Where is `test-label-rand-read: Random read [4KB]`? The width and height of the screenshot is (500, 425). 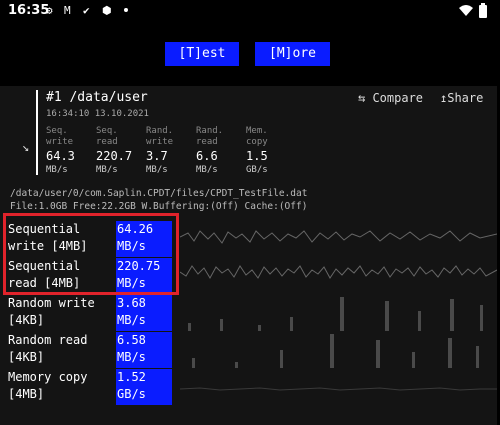
test-label-rand-read: Random read [4KB] is located at coordinates (47, 349).